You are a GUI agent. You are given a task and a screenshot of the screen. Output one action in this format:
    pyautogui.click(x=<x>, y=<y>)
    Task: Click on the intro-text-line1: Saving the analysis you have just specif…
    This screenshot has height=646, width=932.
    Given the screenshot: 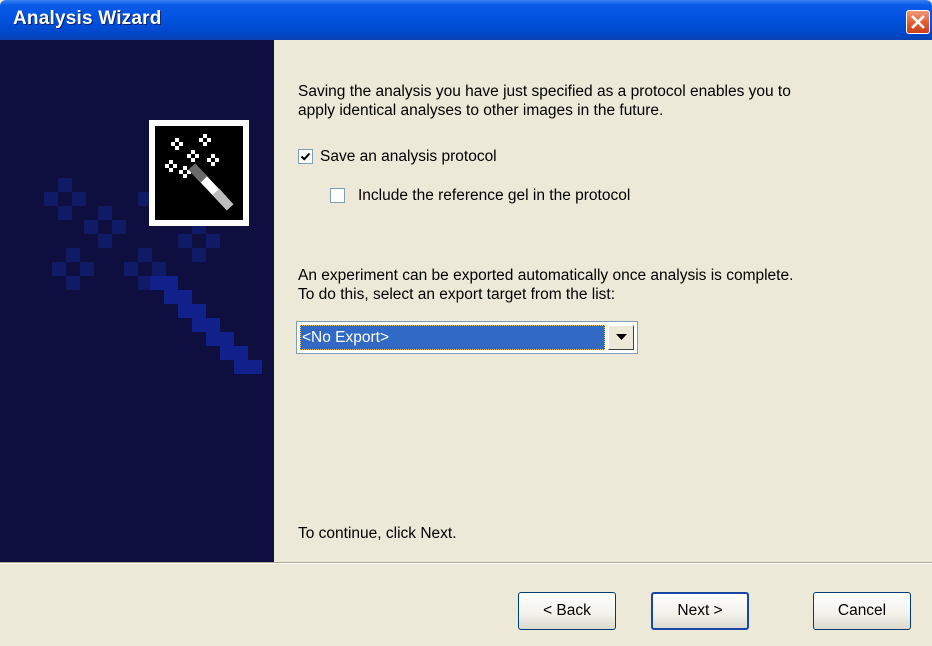 What is the action you would take?
    pyautogui.click(x=544, y=91)
    